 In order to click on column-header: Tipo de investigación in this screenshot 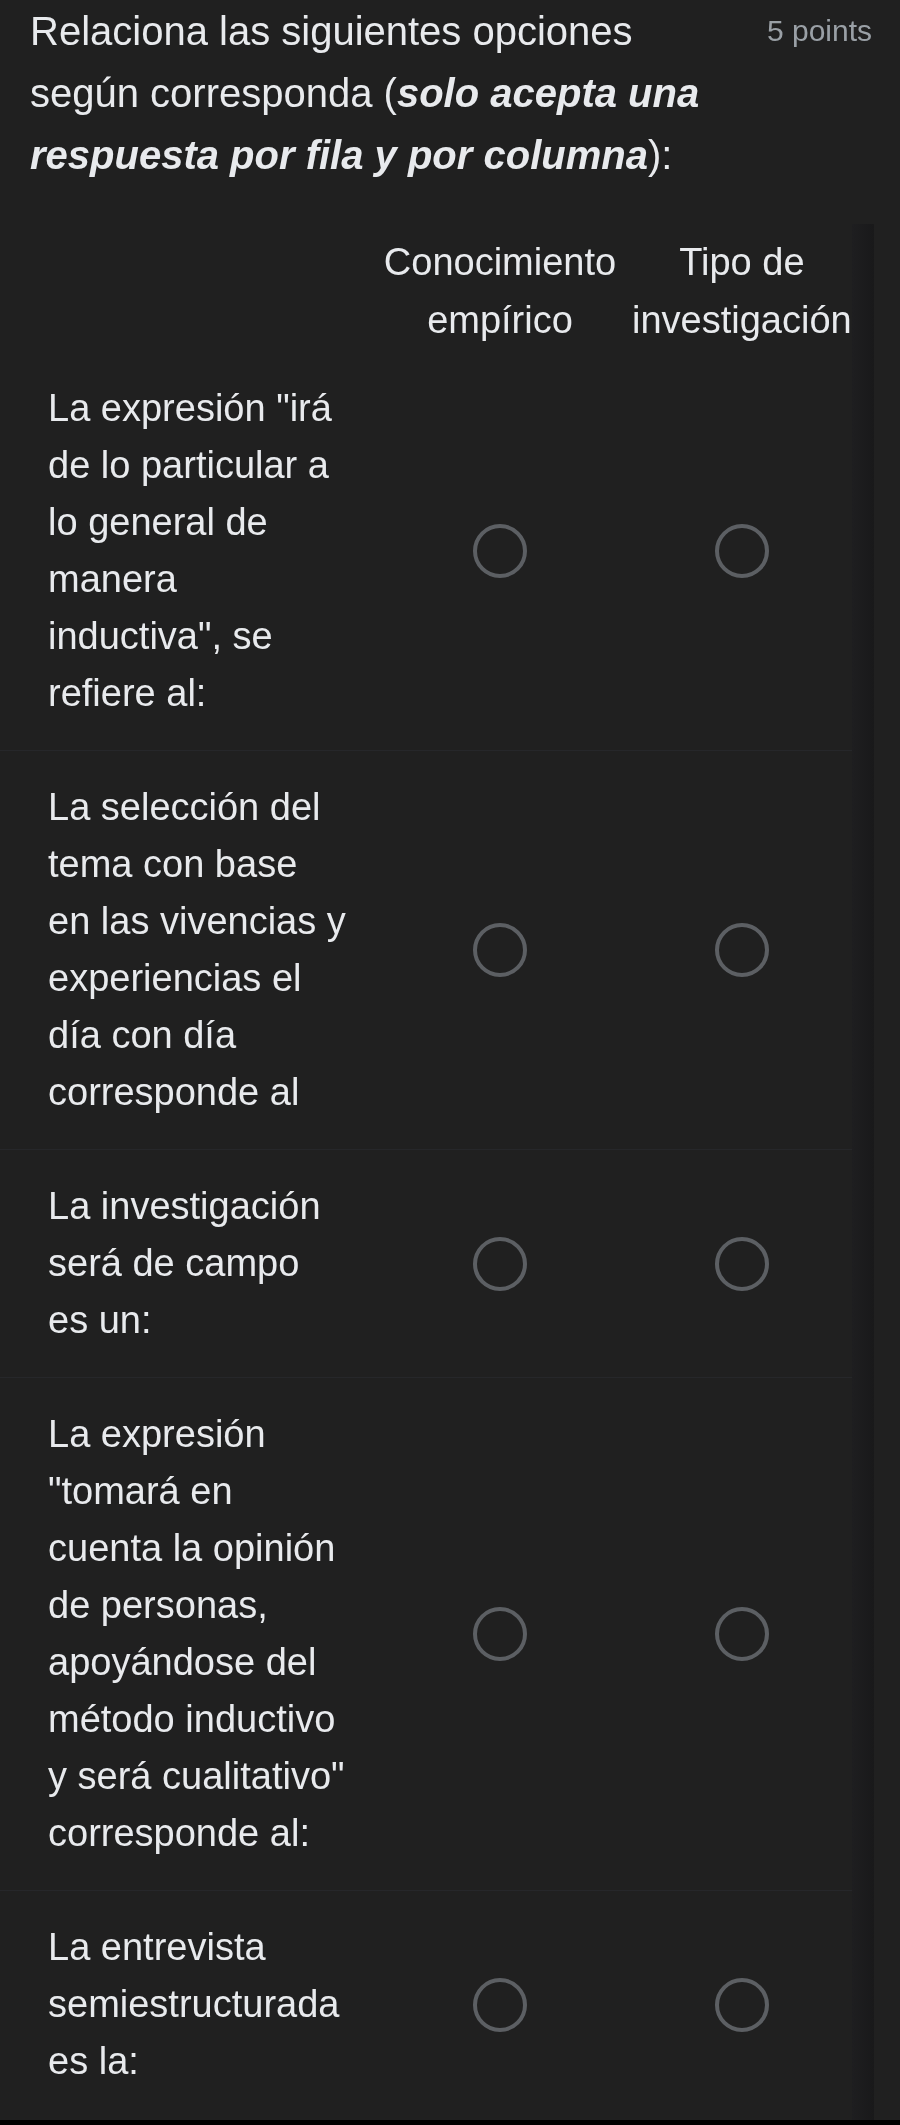, I will do `click(742, 291)`.